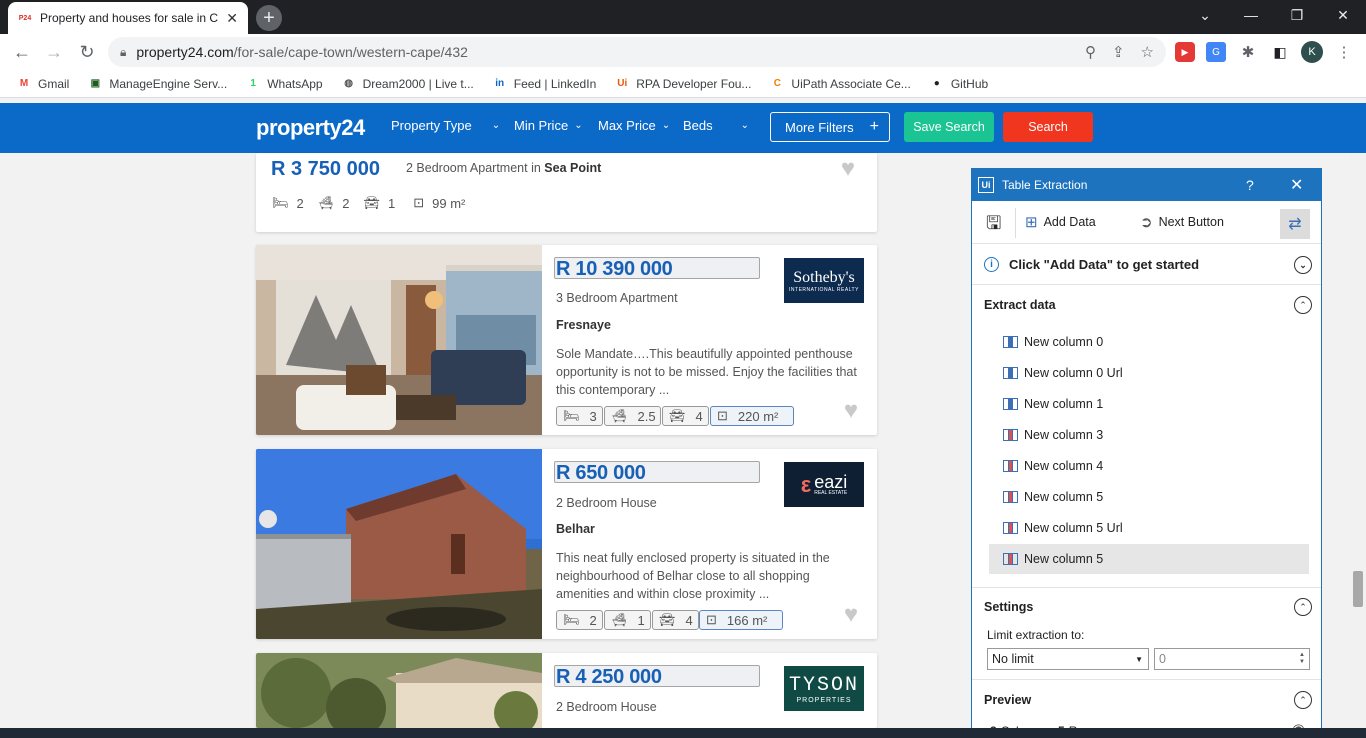 The image size is (1366, 738). I want to click on side-panel-icon: ◧, so click(1280, 52).